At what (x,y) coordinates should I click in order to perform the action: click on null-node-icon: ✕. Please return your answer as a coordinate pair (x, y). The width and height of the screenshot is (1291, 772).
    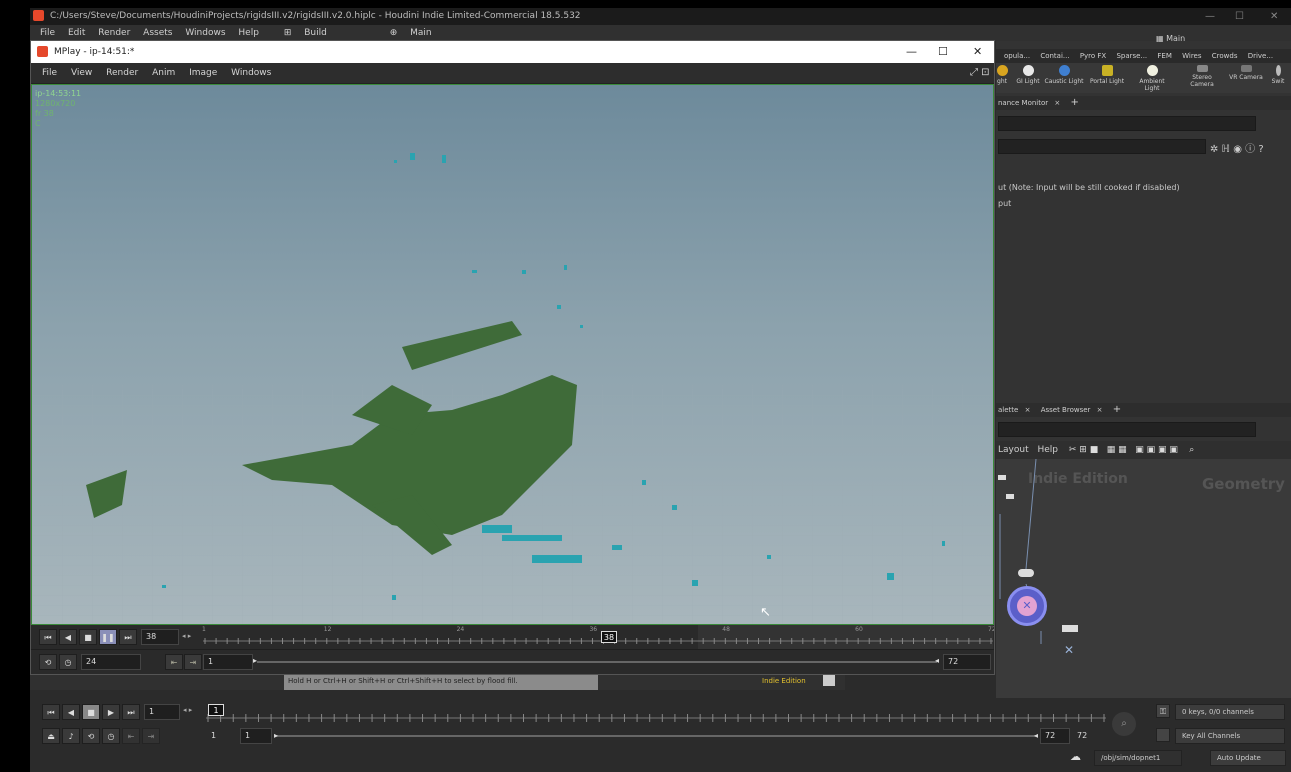
    Looking at the image, I should click on (1069, 650).